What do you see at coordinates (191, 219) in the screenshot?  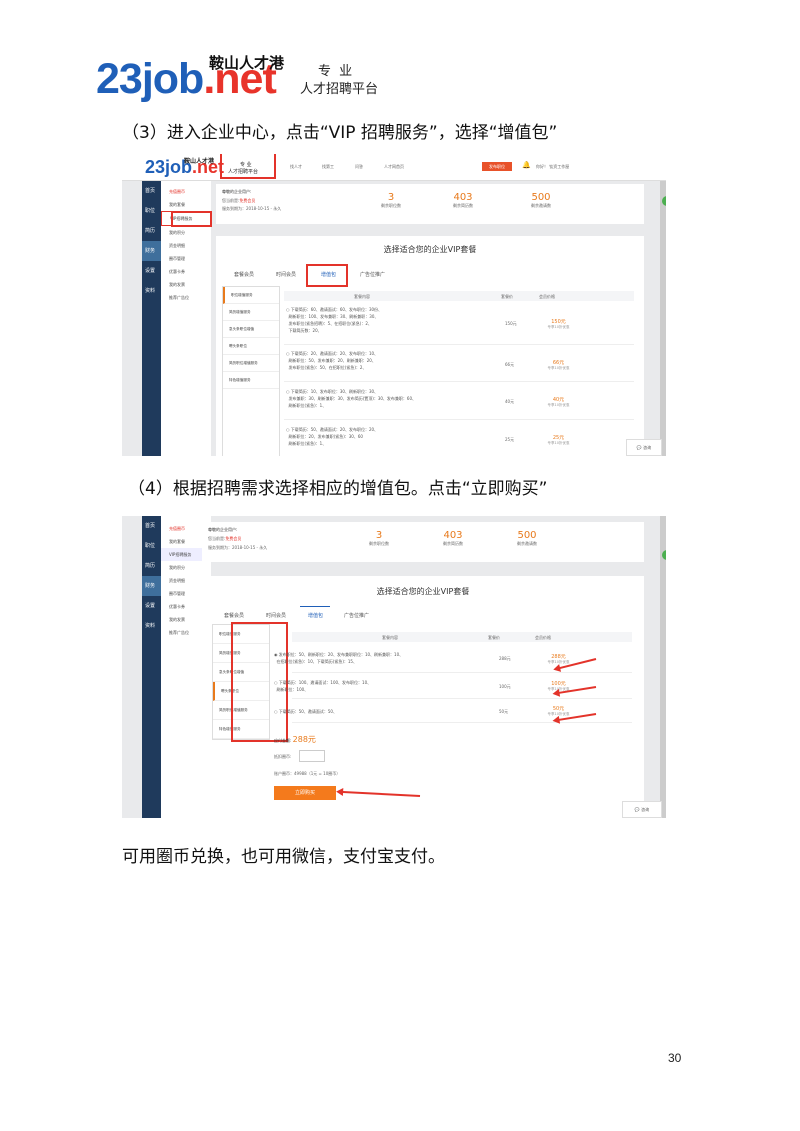 I see `highlight-vip-menu` at bounding box center [191, 219].